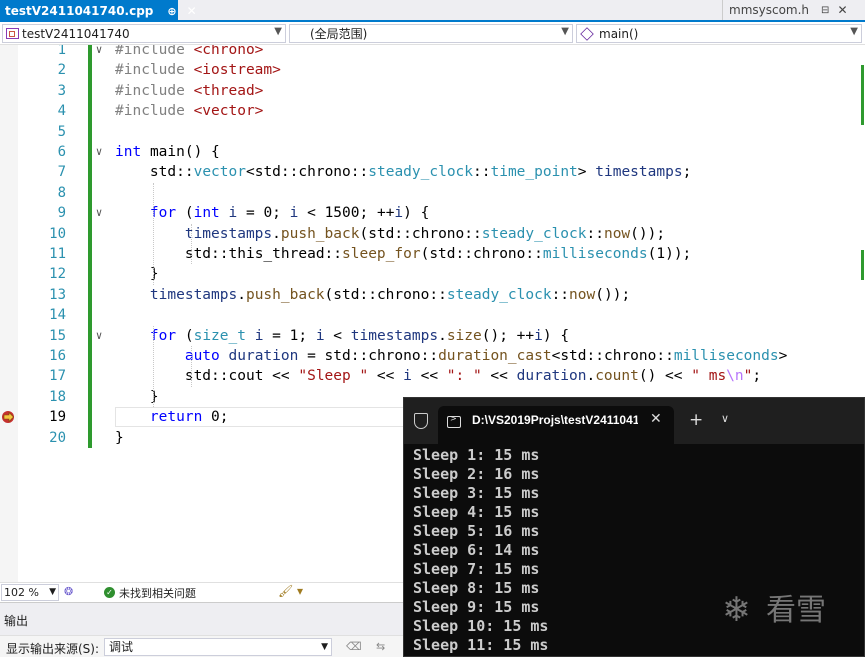 Image resolution: width=865 pixels, height=657 pixels. What do you see at coordinates (432, 213) in the screenshot?
I see `code-line: 9 ∨ for (int i = 0; i < 1500; ++i) {` at bounding box center [432, 213].